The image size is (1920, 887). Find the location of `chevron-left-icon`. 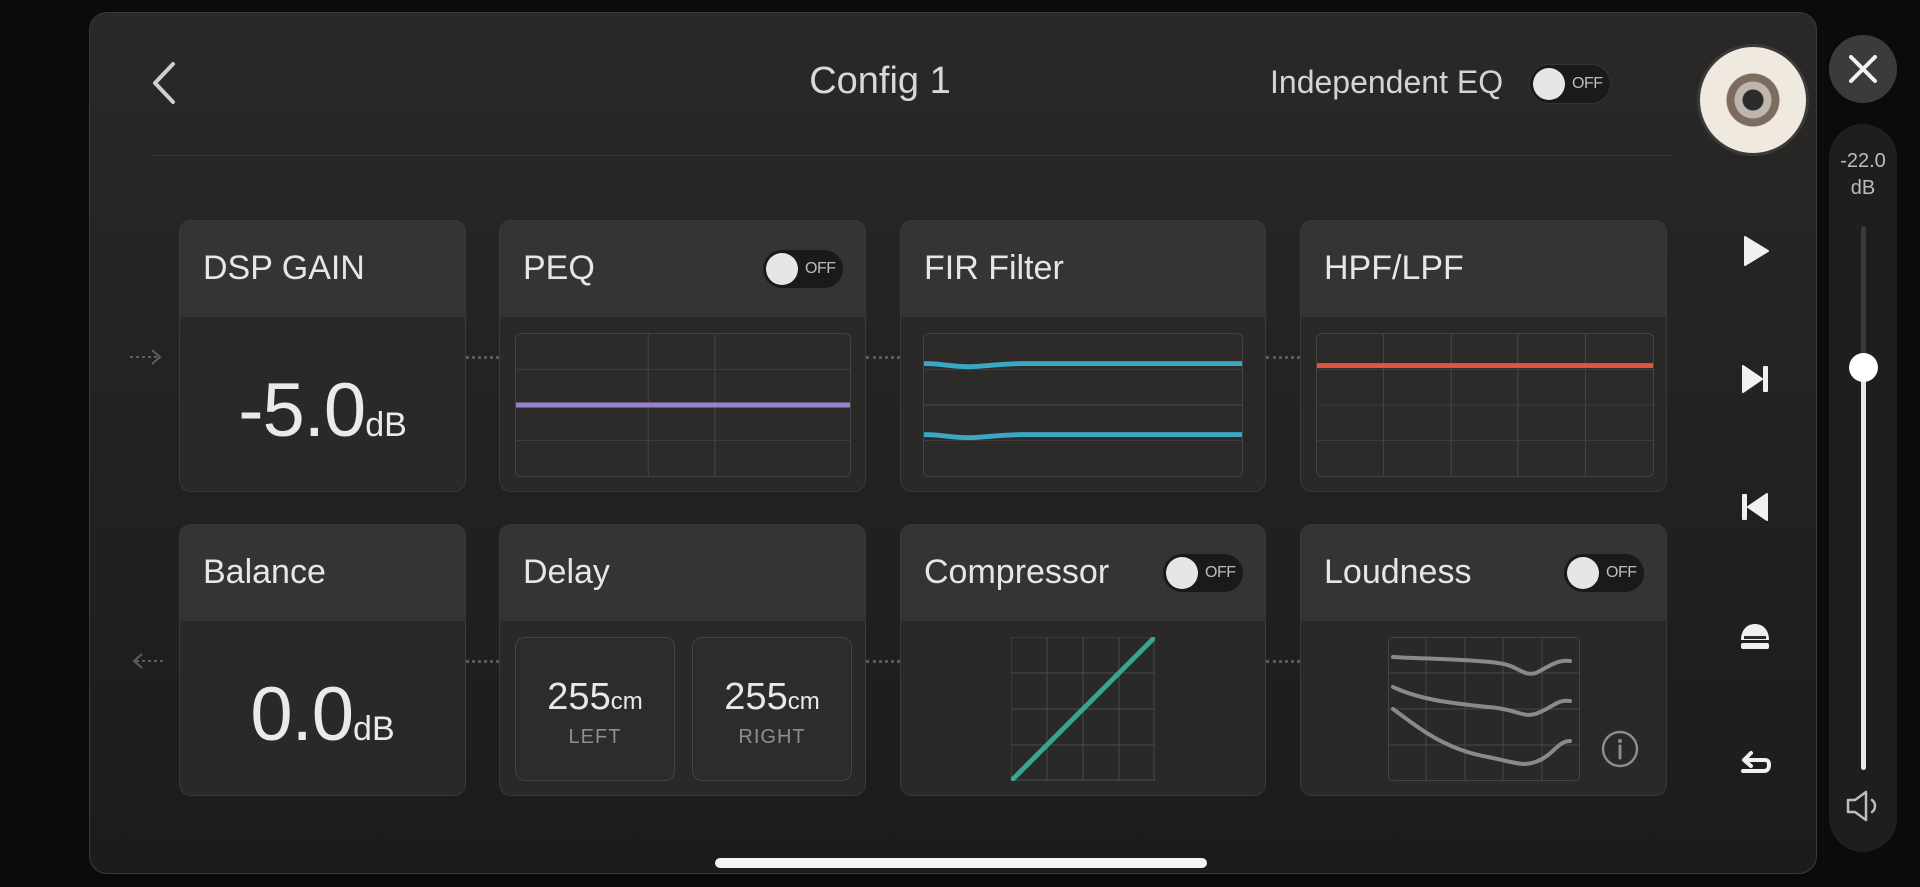

chevron-left-icon is located at coordinates (164, 83).